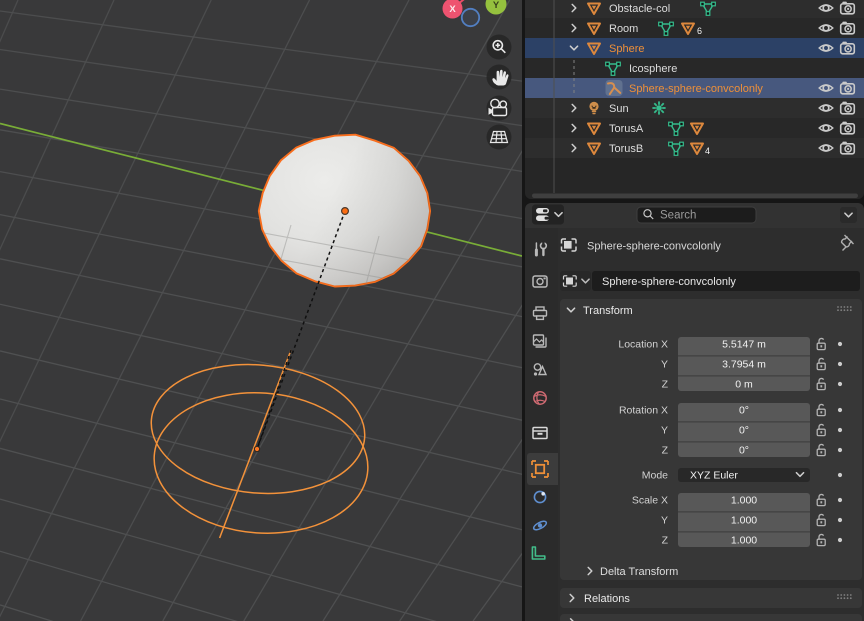 Image resolution: width=864 pixels, height=621 pixels. I want to click on svg-text: 3.7954 m, so click(744, 365).